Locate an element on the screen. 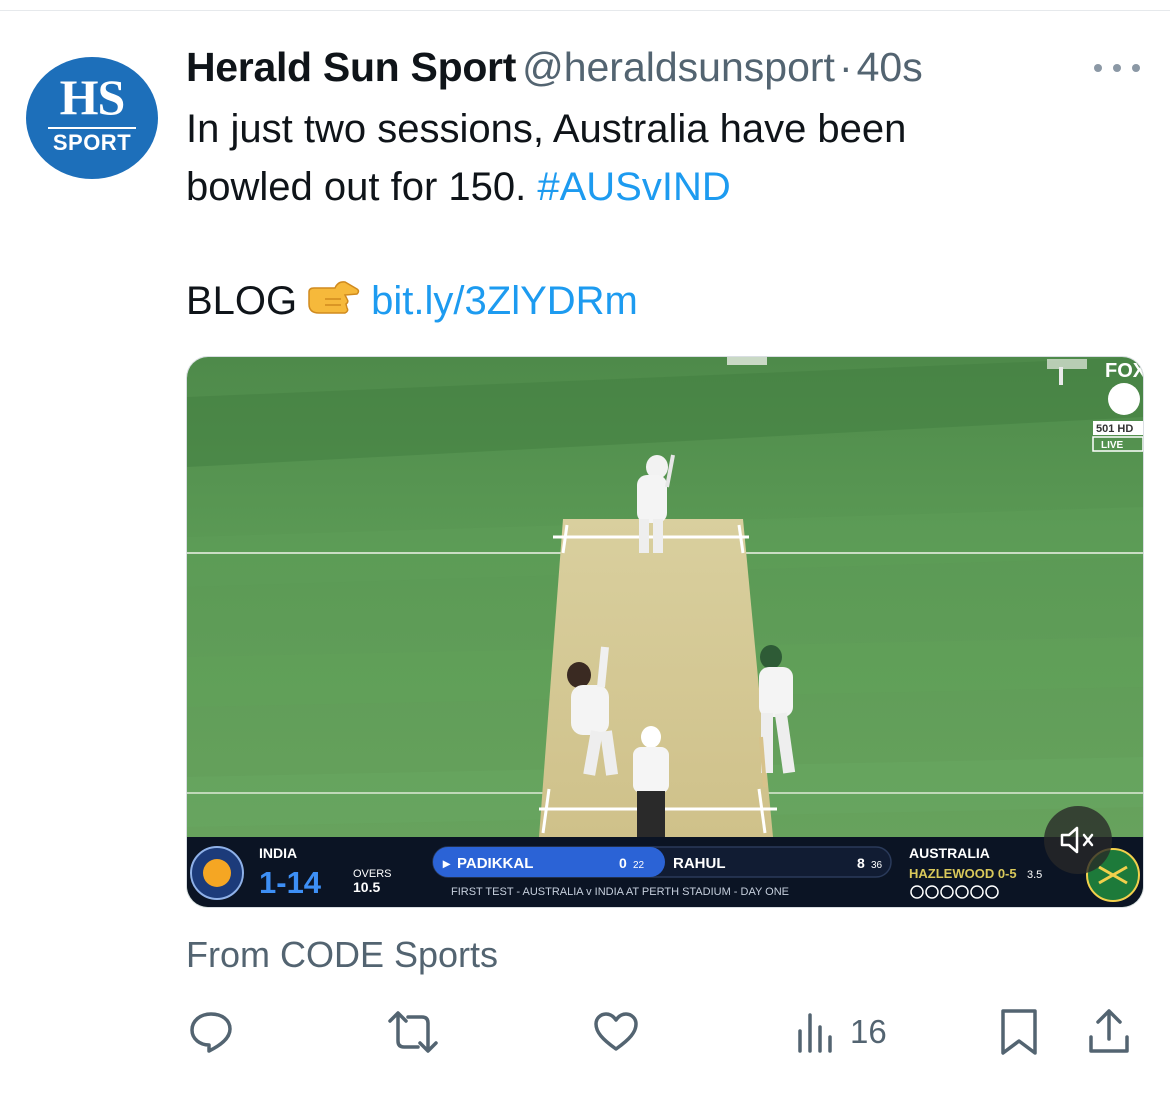  bowler-overs: 3.5 is located at coordinates (1034, 875).